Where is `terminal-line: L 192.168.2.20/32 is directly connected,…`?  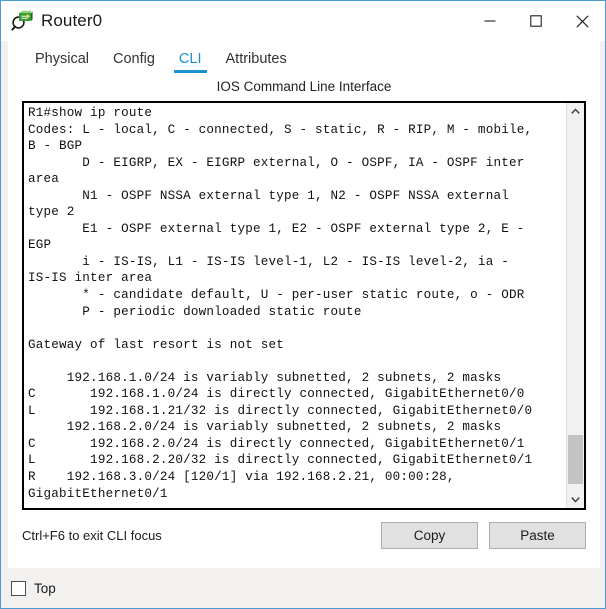
terminal-line: L 192.168.2.20/32 is directly connected,… is located at coordinates (280, 460).